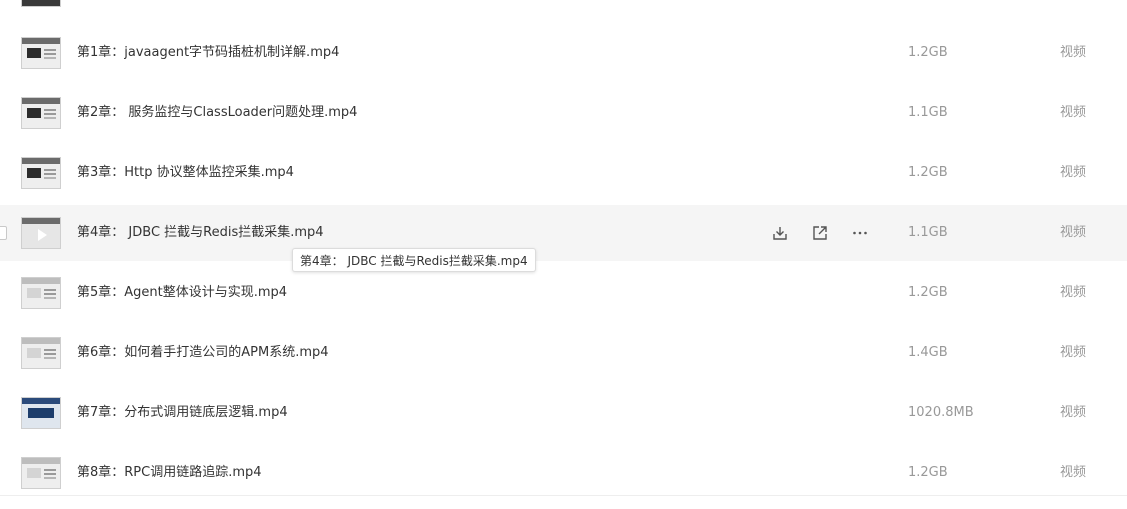  Describe the element at coordinates (182, 413) in the screenshot. I see `file-name: 第7章：分布式调用链底层逻辑.mp4` at that location.